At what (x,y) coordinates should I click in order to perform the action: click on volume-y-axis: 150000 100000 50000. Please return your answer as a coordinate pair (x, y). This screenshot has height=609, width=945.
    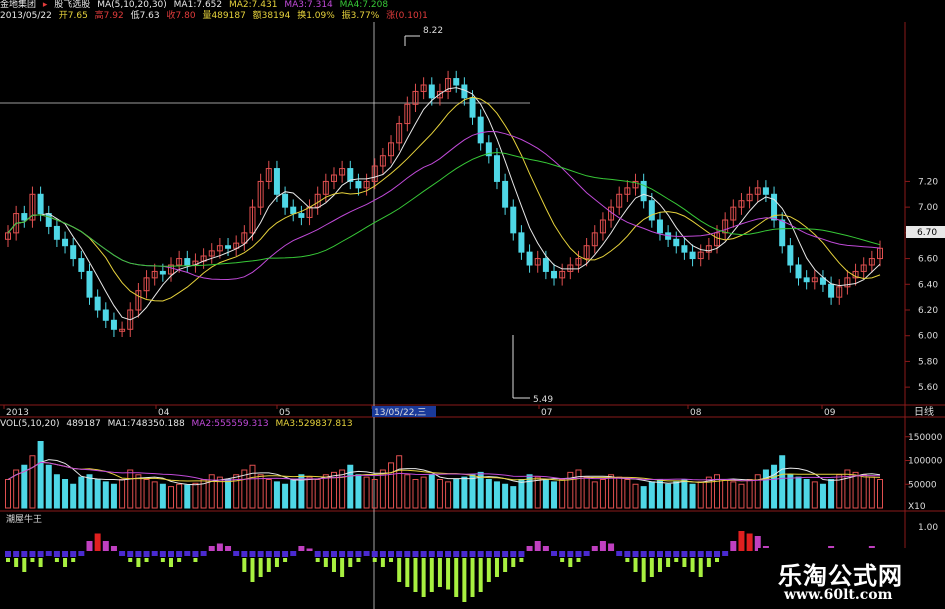
    Looking at the image, I should click on (924, 461).